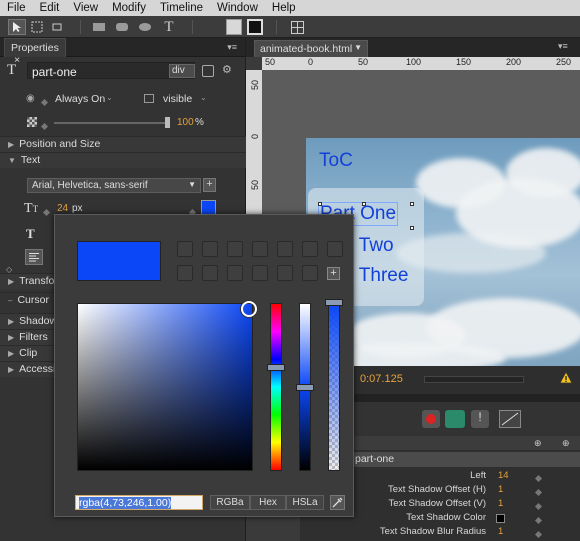 The height and width of the screenshot is (541, 580). I want to click on easing-icon, so click(510, 419).